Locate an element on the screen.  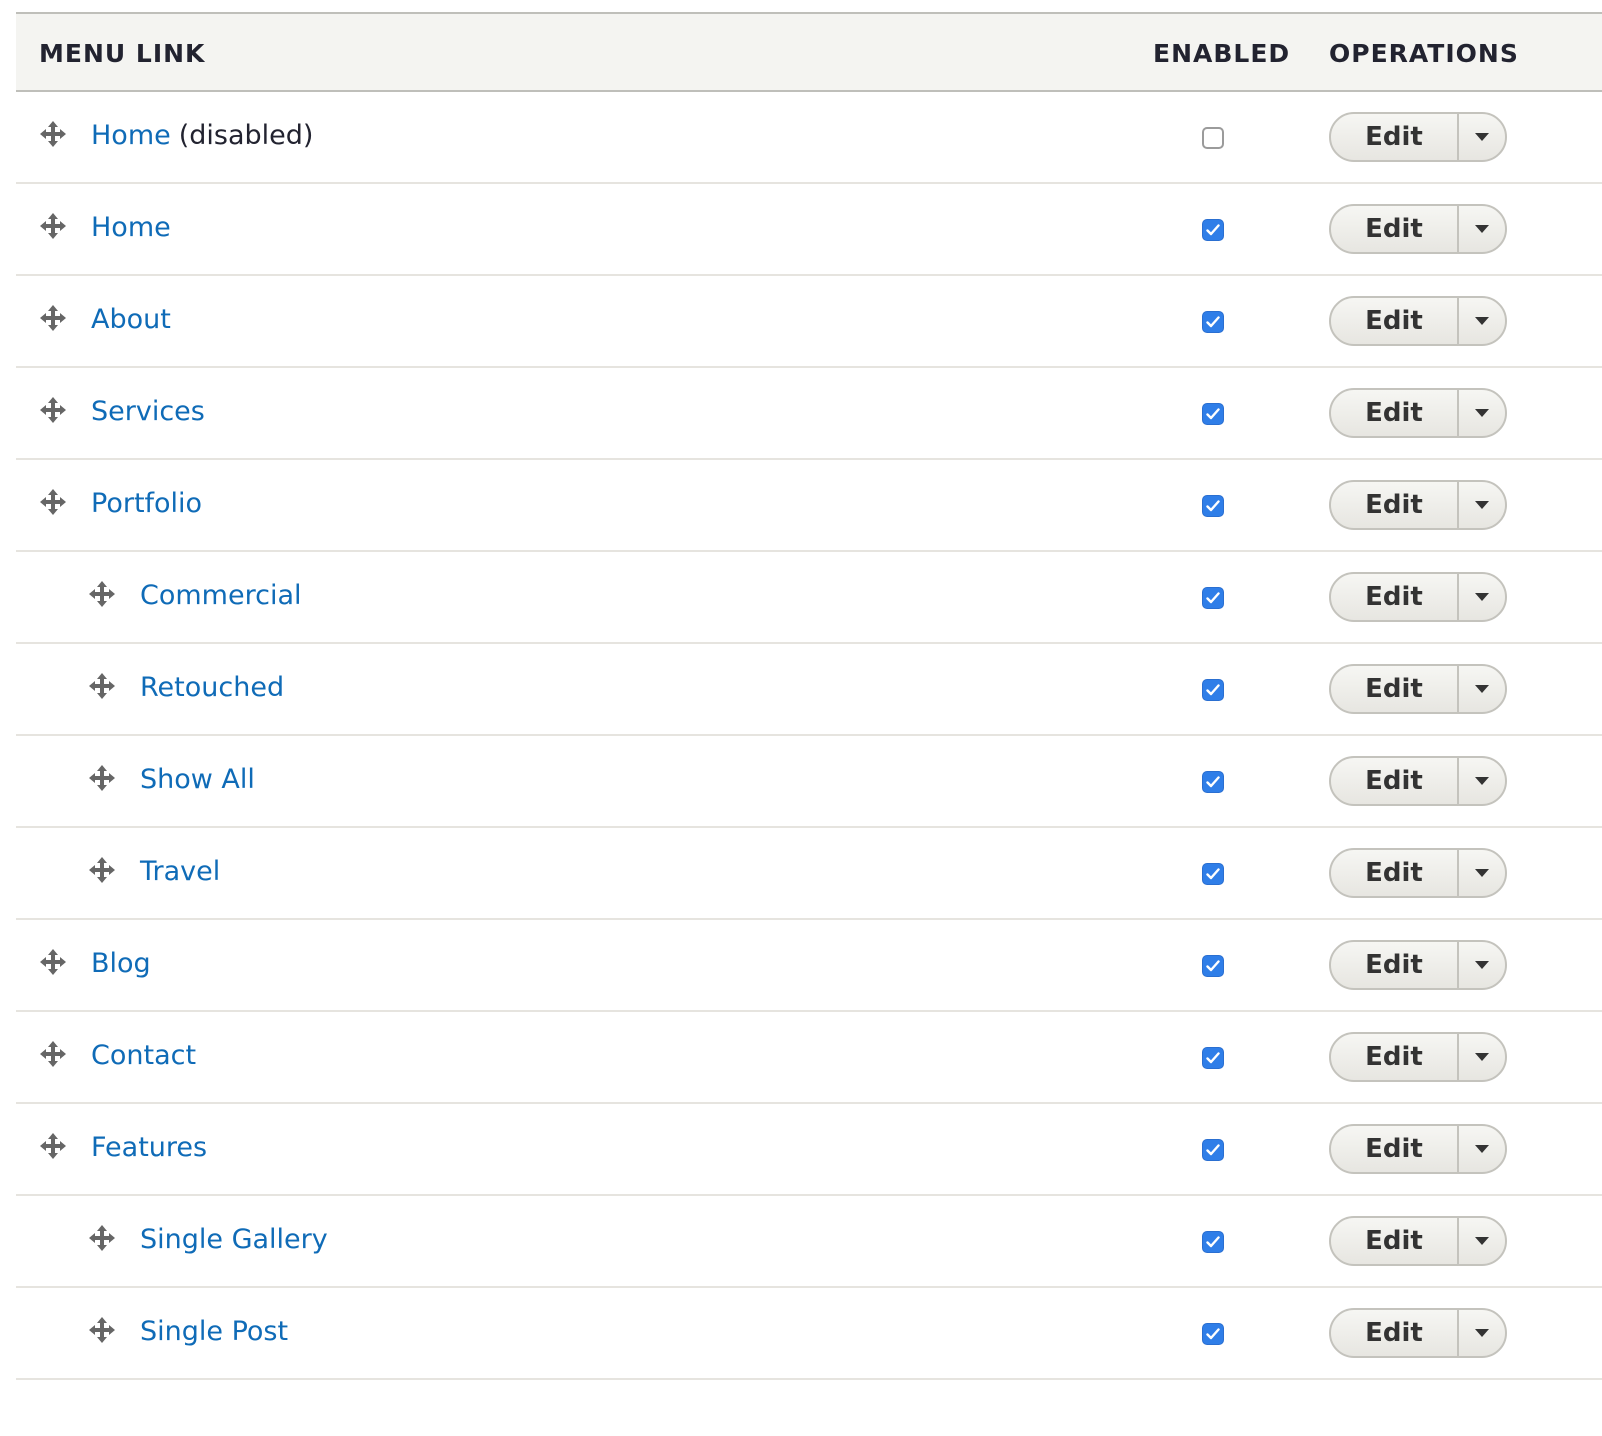
menu-link-cell: Portfolio is located at coordinates (146, 505).